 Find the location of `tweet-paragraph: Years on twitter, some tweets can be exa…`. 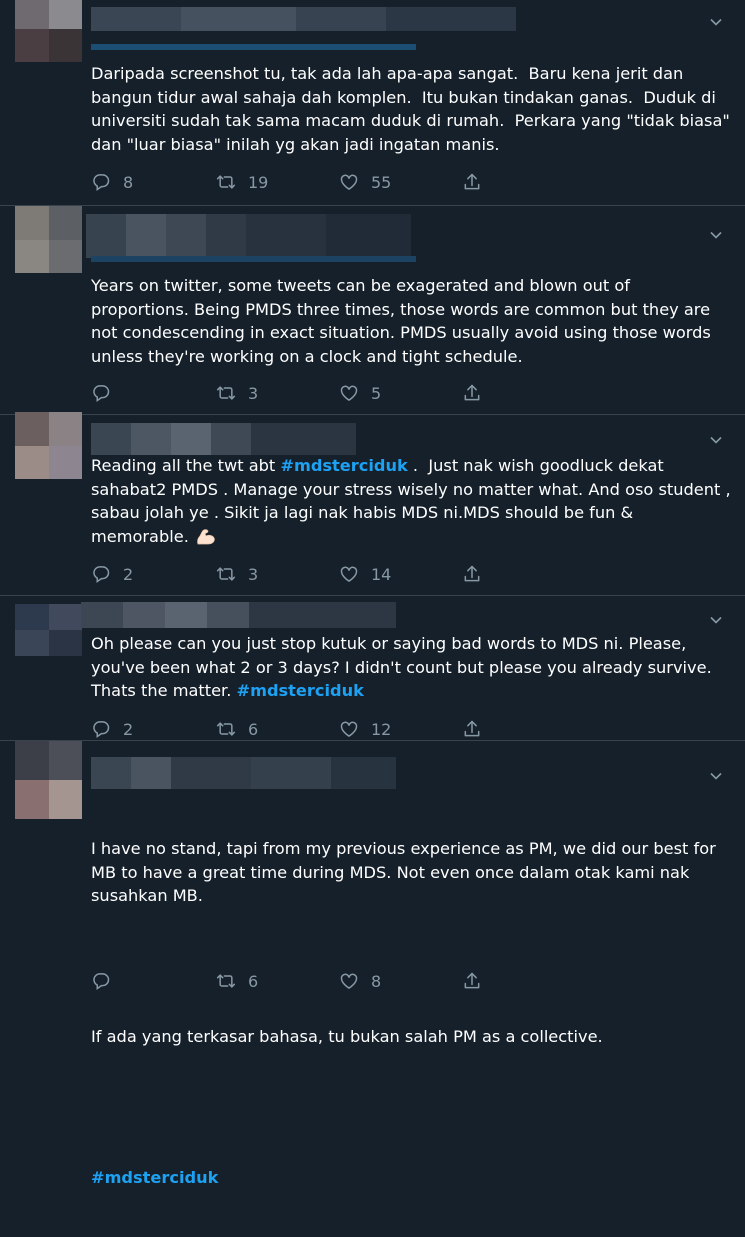

tweet-paragraph: Years on twitter, some tweets can be exa… is located at coordinates (404, 321).